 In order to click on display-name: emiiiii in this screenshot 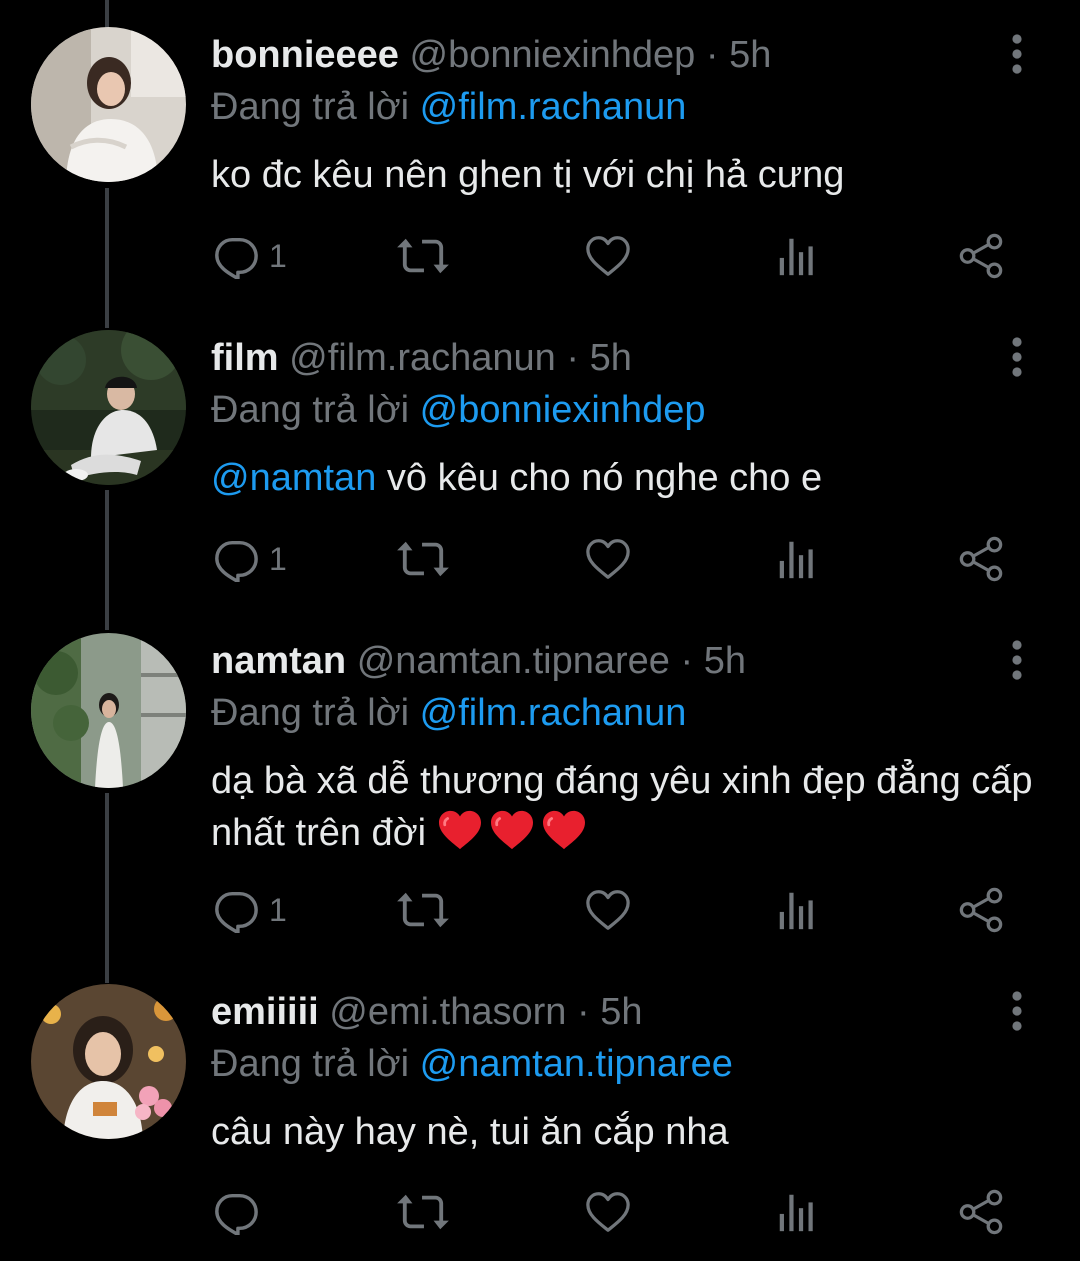, I will do `click(265, 1012)`.